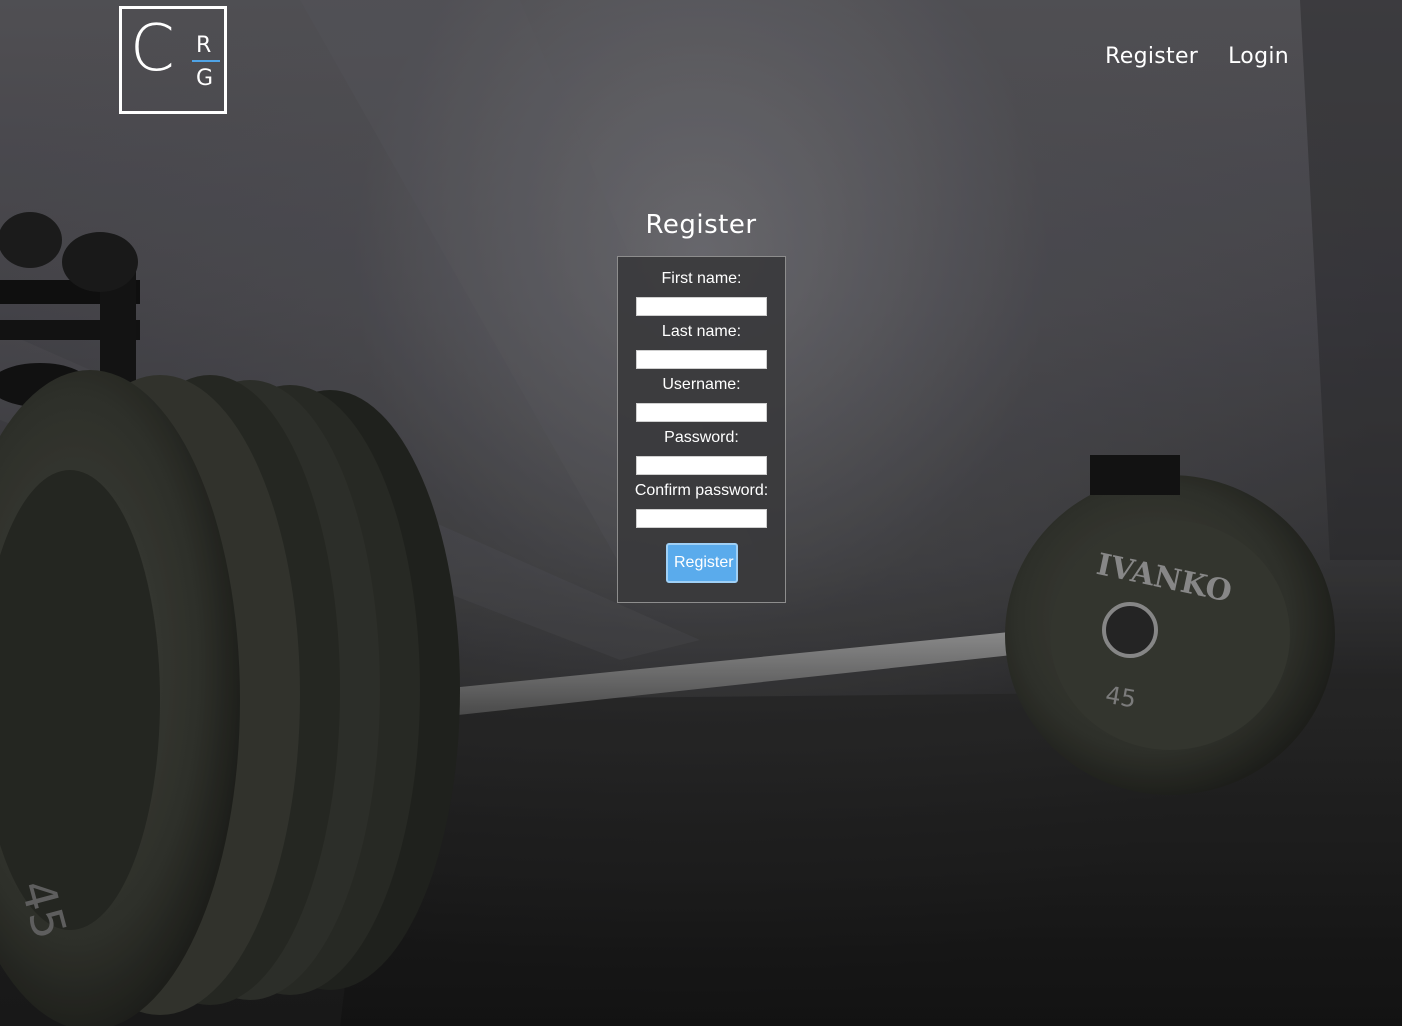 Image resolution: width=1402 pixels, height=1026 pixels. What do you see at coordinates (204, 45) in the screenshot?
I see `logo-letter-r: R` at bounding box center [204, 45].